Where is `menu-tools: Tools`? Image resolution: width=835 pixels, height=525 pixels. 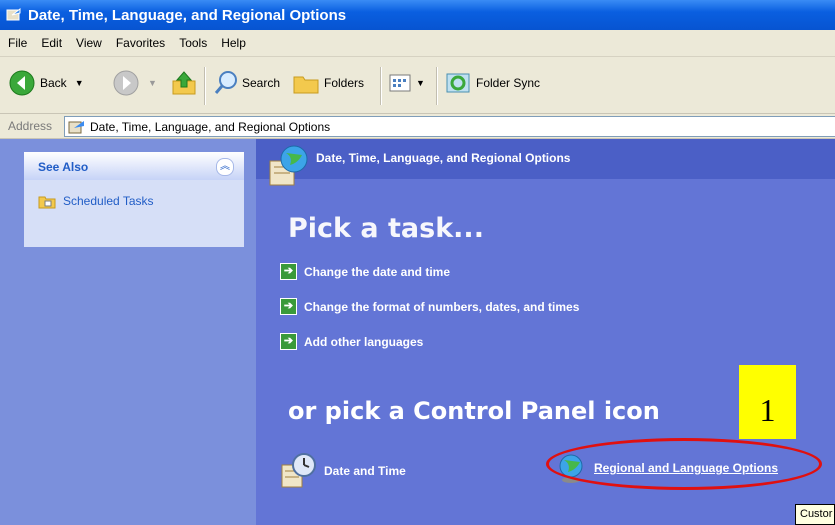 menu-tools: Tools is located at coordinates (193, 43).